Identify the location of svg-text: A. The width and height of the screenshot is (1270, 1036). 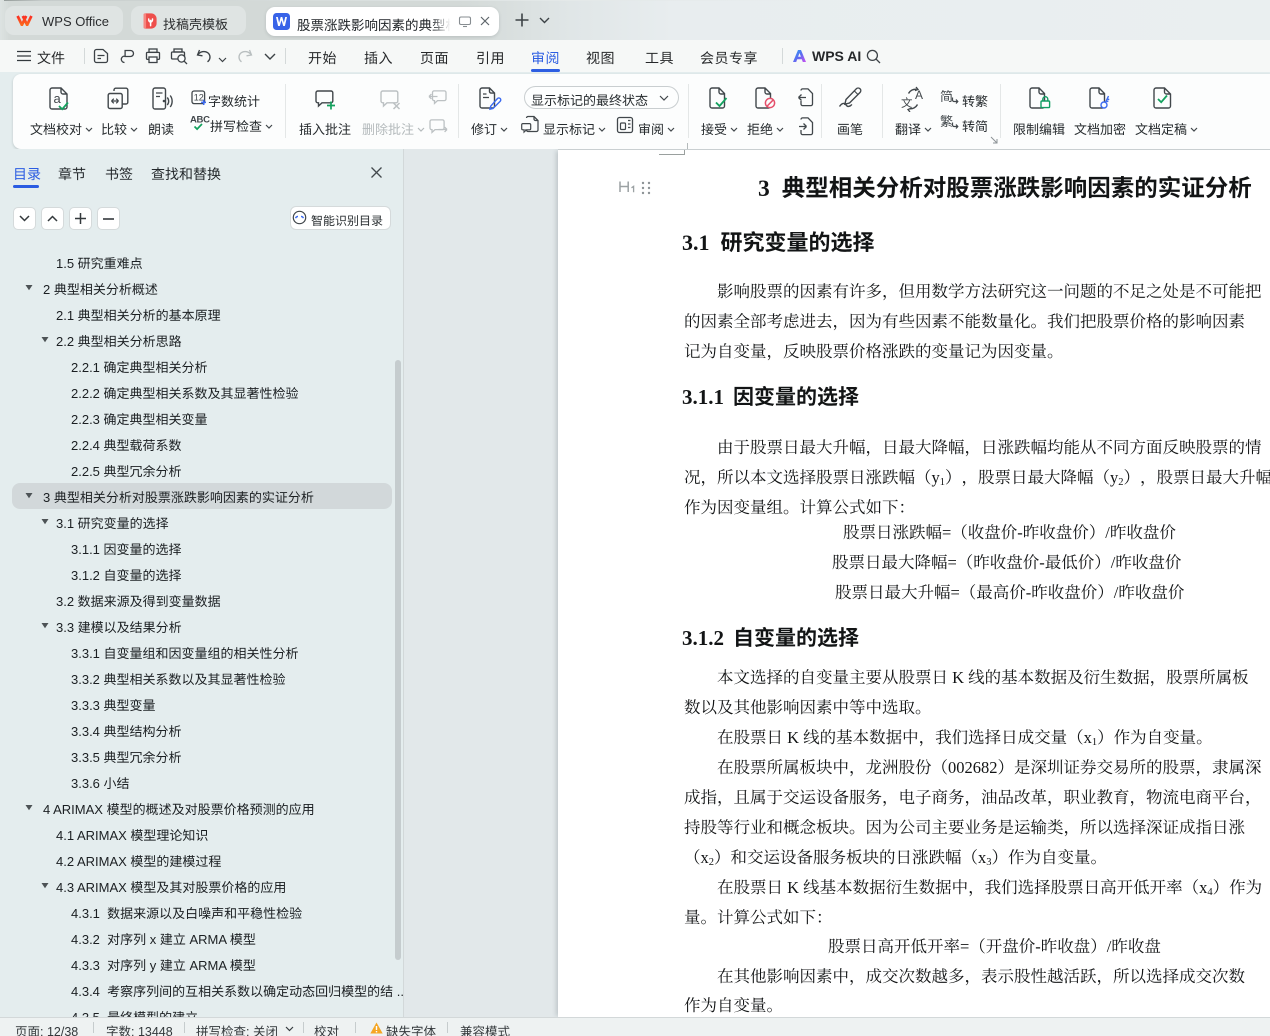
(919, 95).